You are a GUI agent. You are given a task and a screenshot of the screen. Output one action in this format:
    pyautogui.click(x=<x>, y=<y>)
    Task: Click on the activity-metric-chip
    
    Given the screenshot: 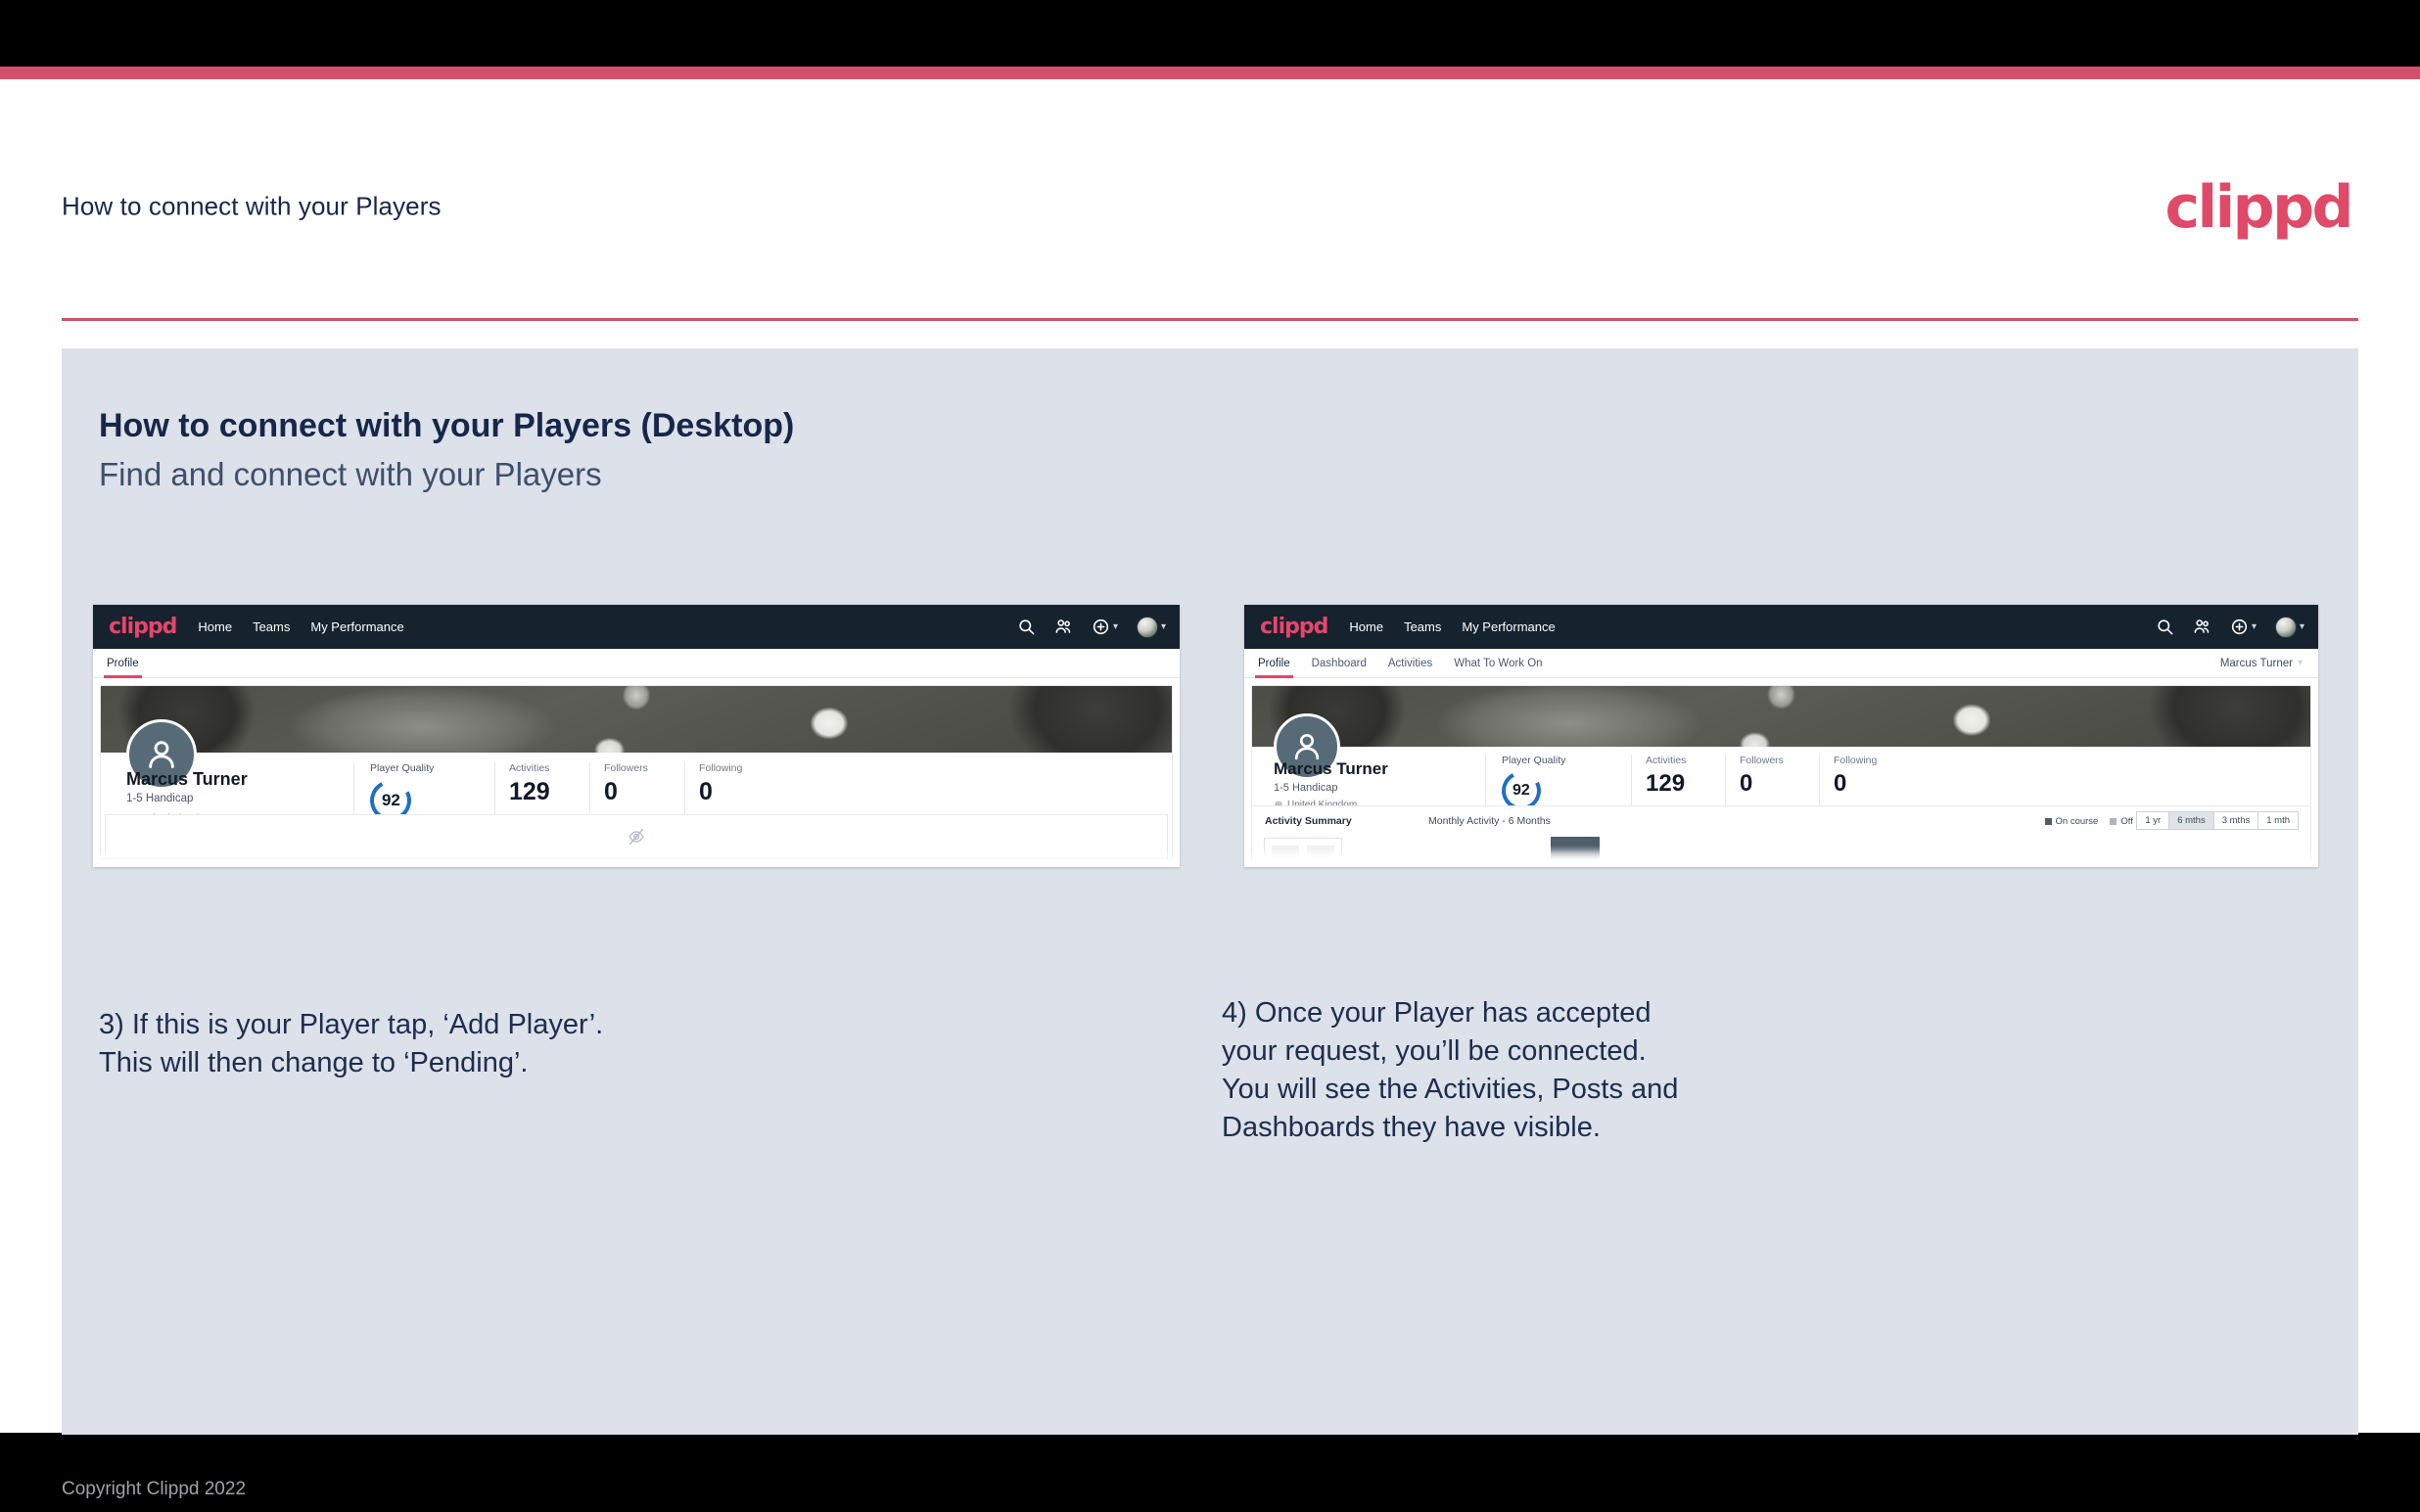 What is the action you would take?
    pyautogui.click(x=1303, y=848)
    